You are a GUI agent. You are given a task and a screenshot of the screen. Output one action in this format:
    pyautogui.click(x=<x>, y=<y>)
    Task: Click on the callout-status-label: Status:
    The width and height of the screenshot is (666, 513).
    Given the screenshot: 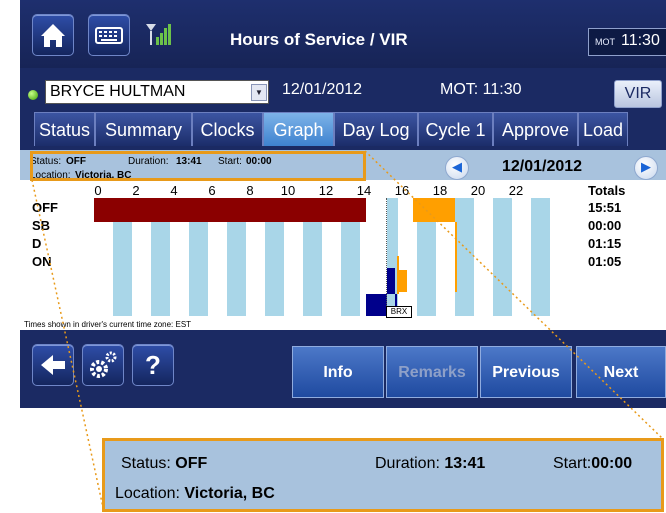 What is the action you would take?
    pyautogui.click(x=146, y=463)
    